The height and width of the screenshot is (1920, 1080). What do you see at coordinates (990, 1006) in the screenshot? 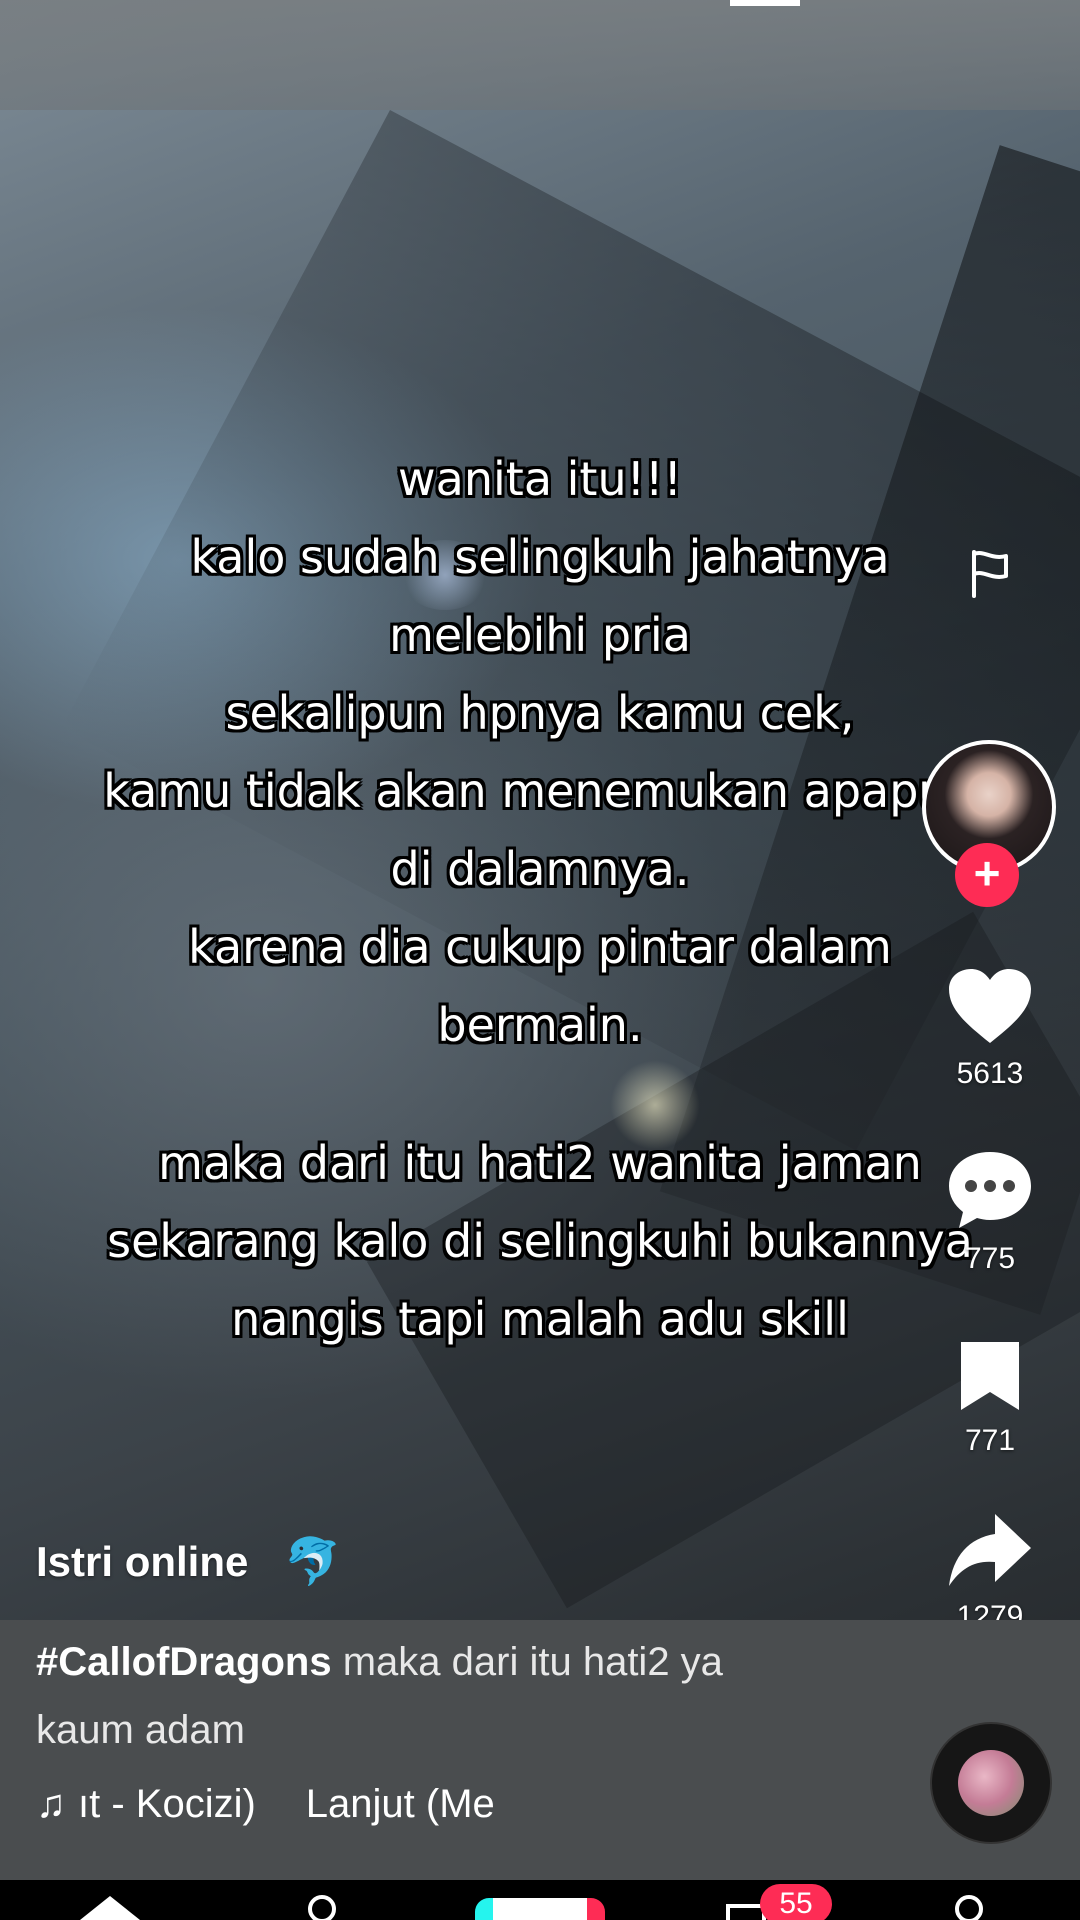
I see `heart-icon` at bounding box center [990, 1006].